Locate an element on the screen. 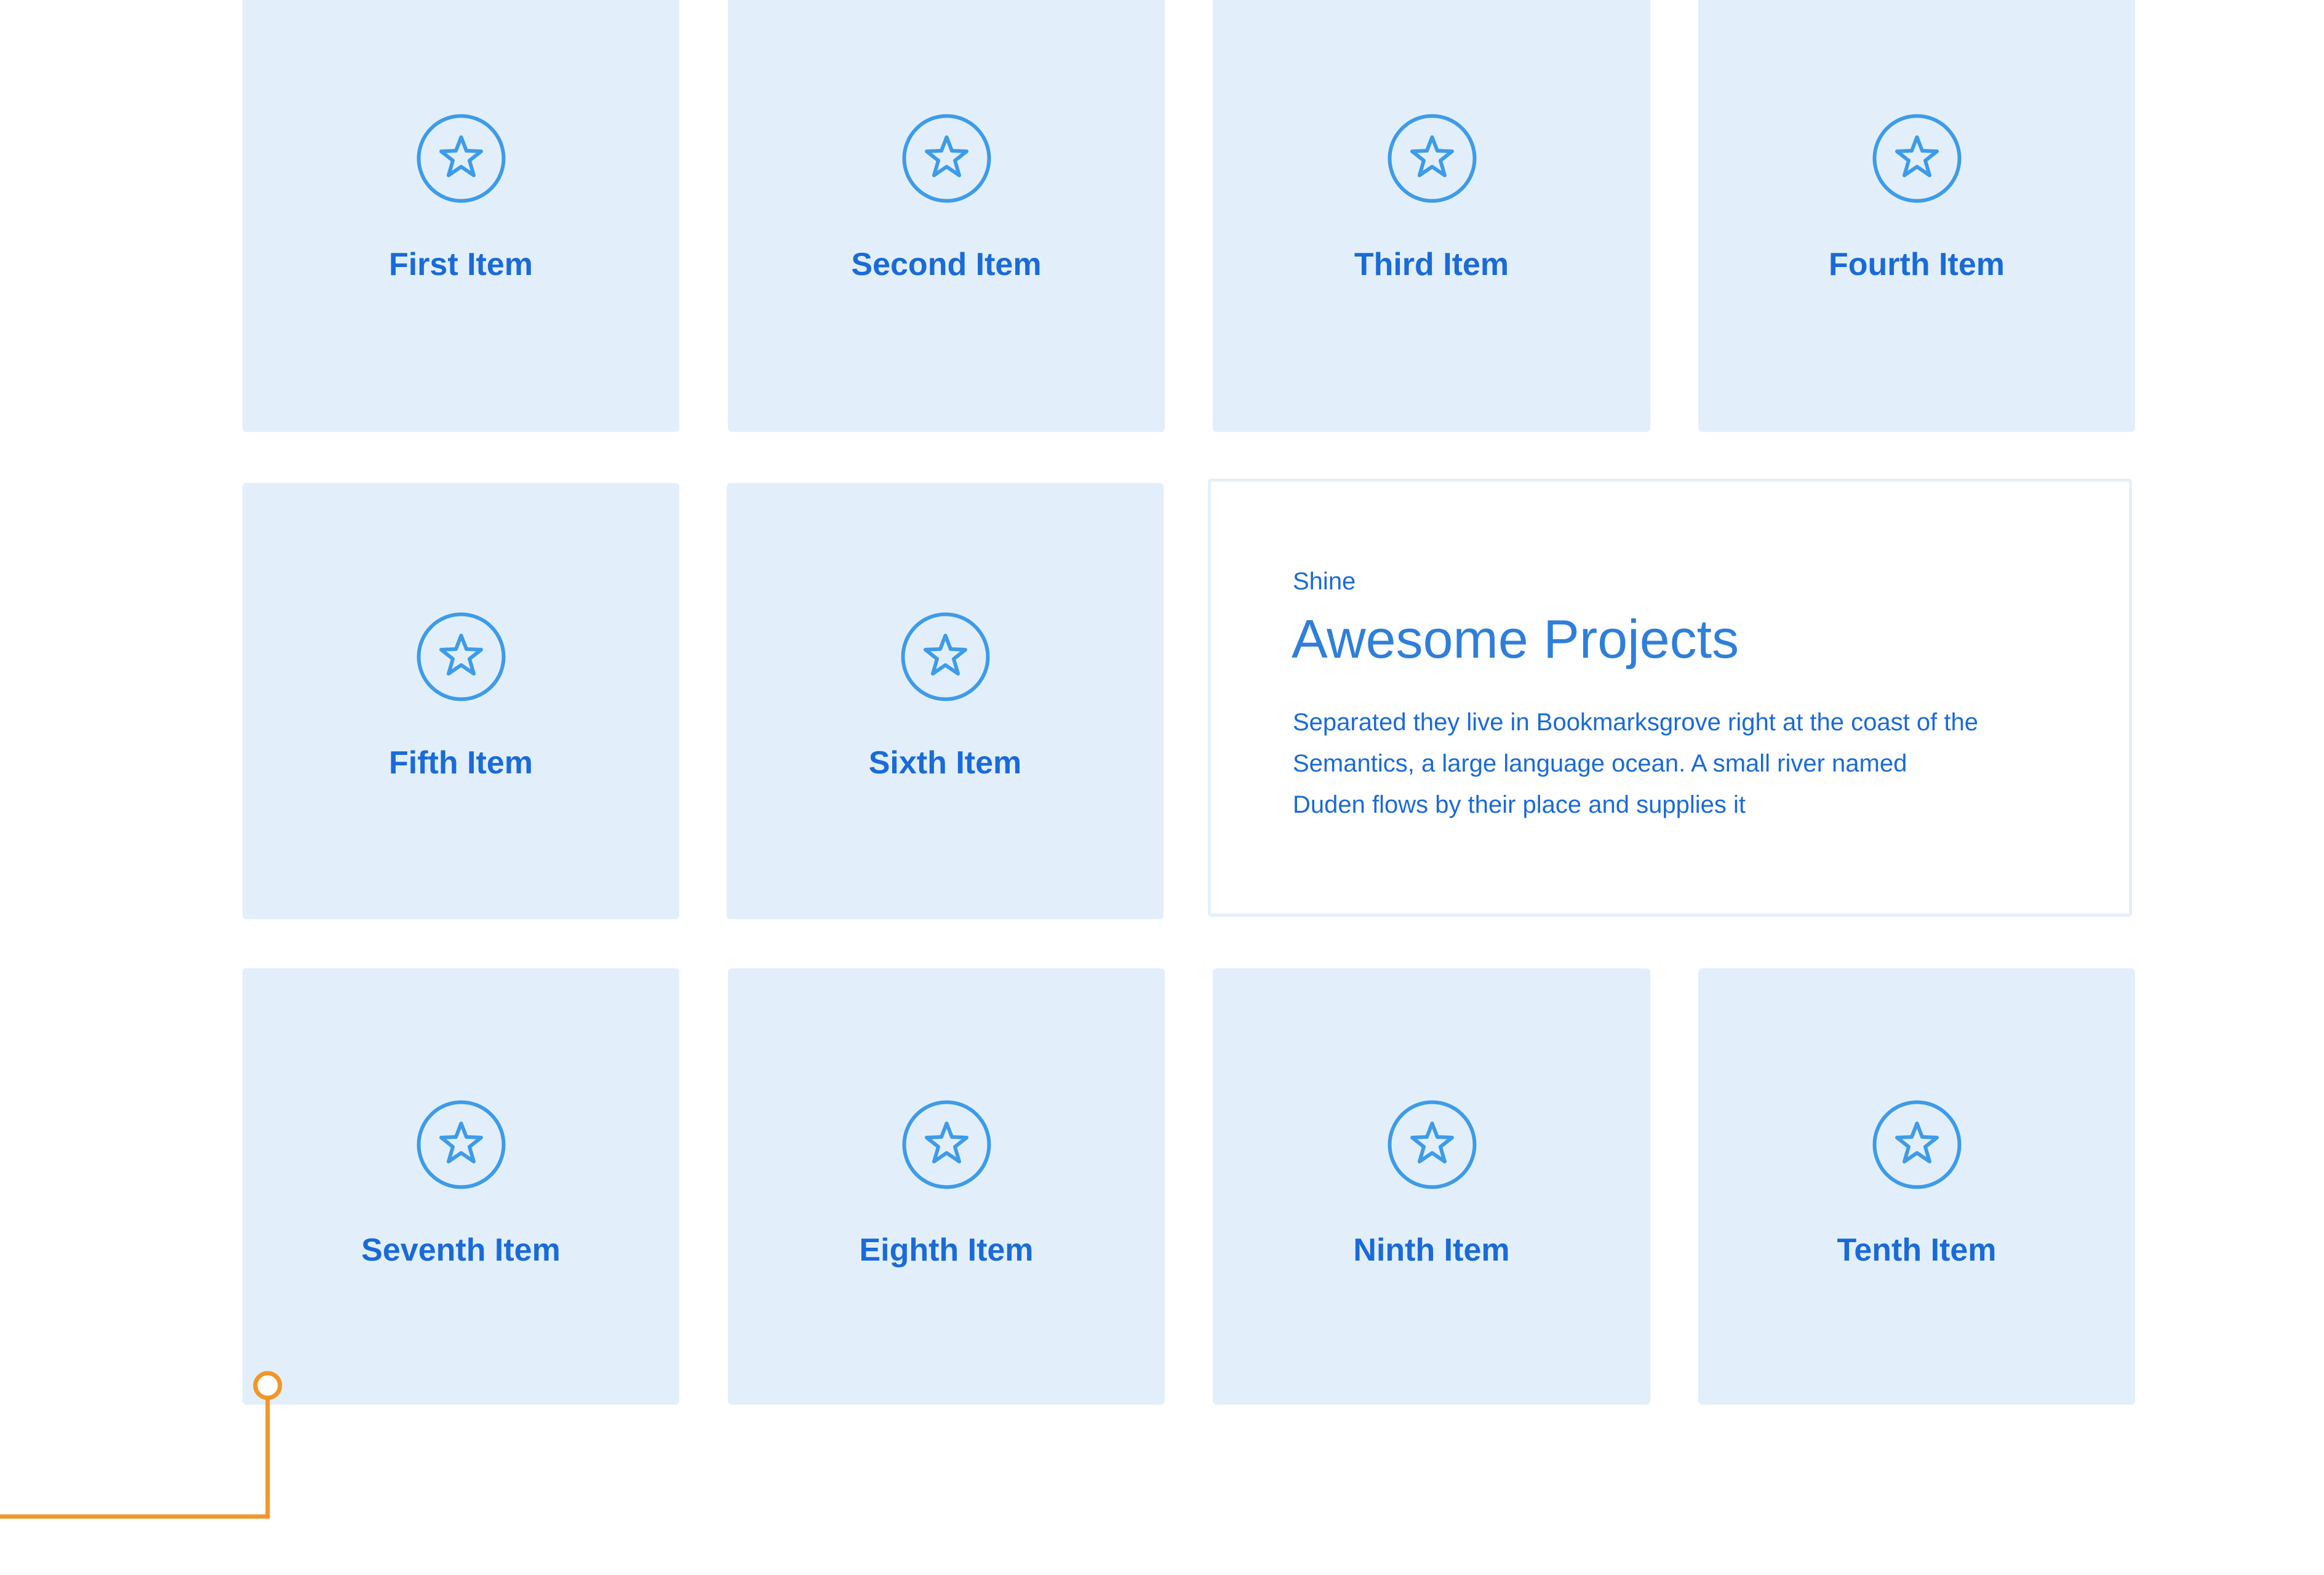 This screenshot has height=1575, width=2324. grid-item-label: Seventh Item is located at coordinates (461, 1250).